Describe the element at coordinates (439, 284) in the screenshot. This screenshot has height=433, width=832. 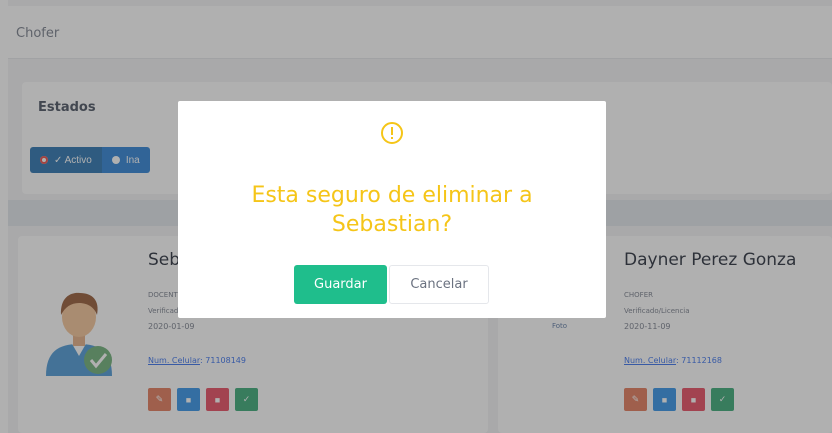
I see `cancelar-button: Cancelar` at that location.